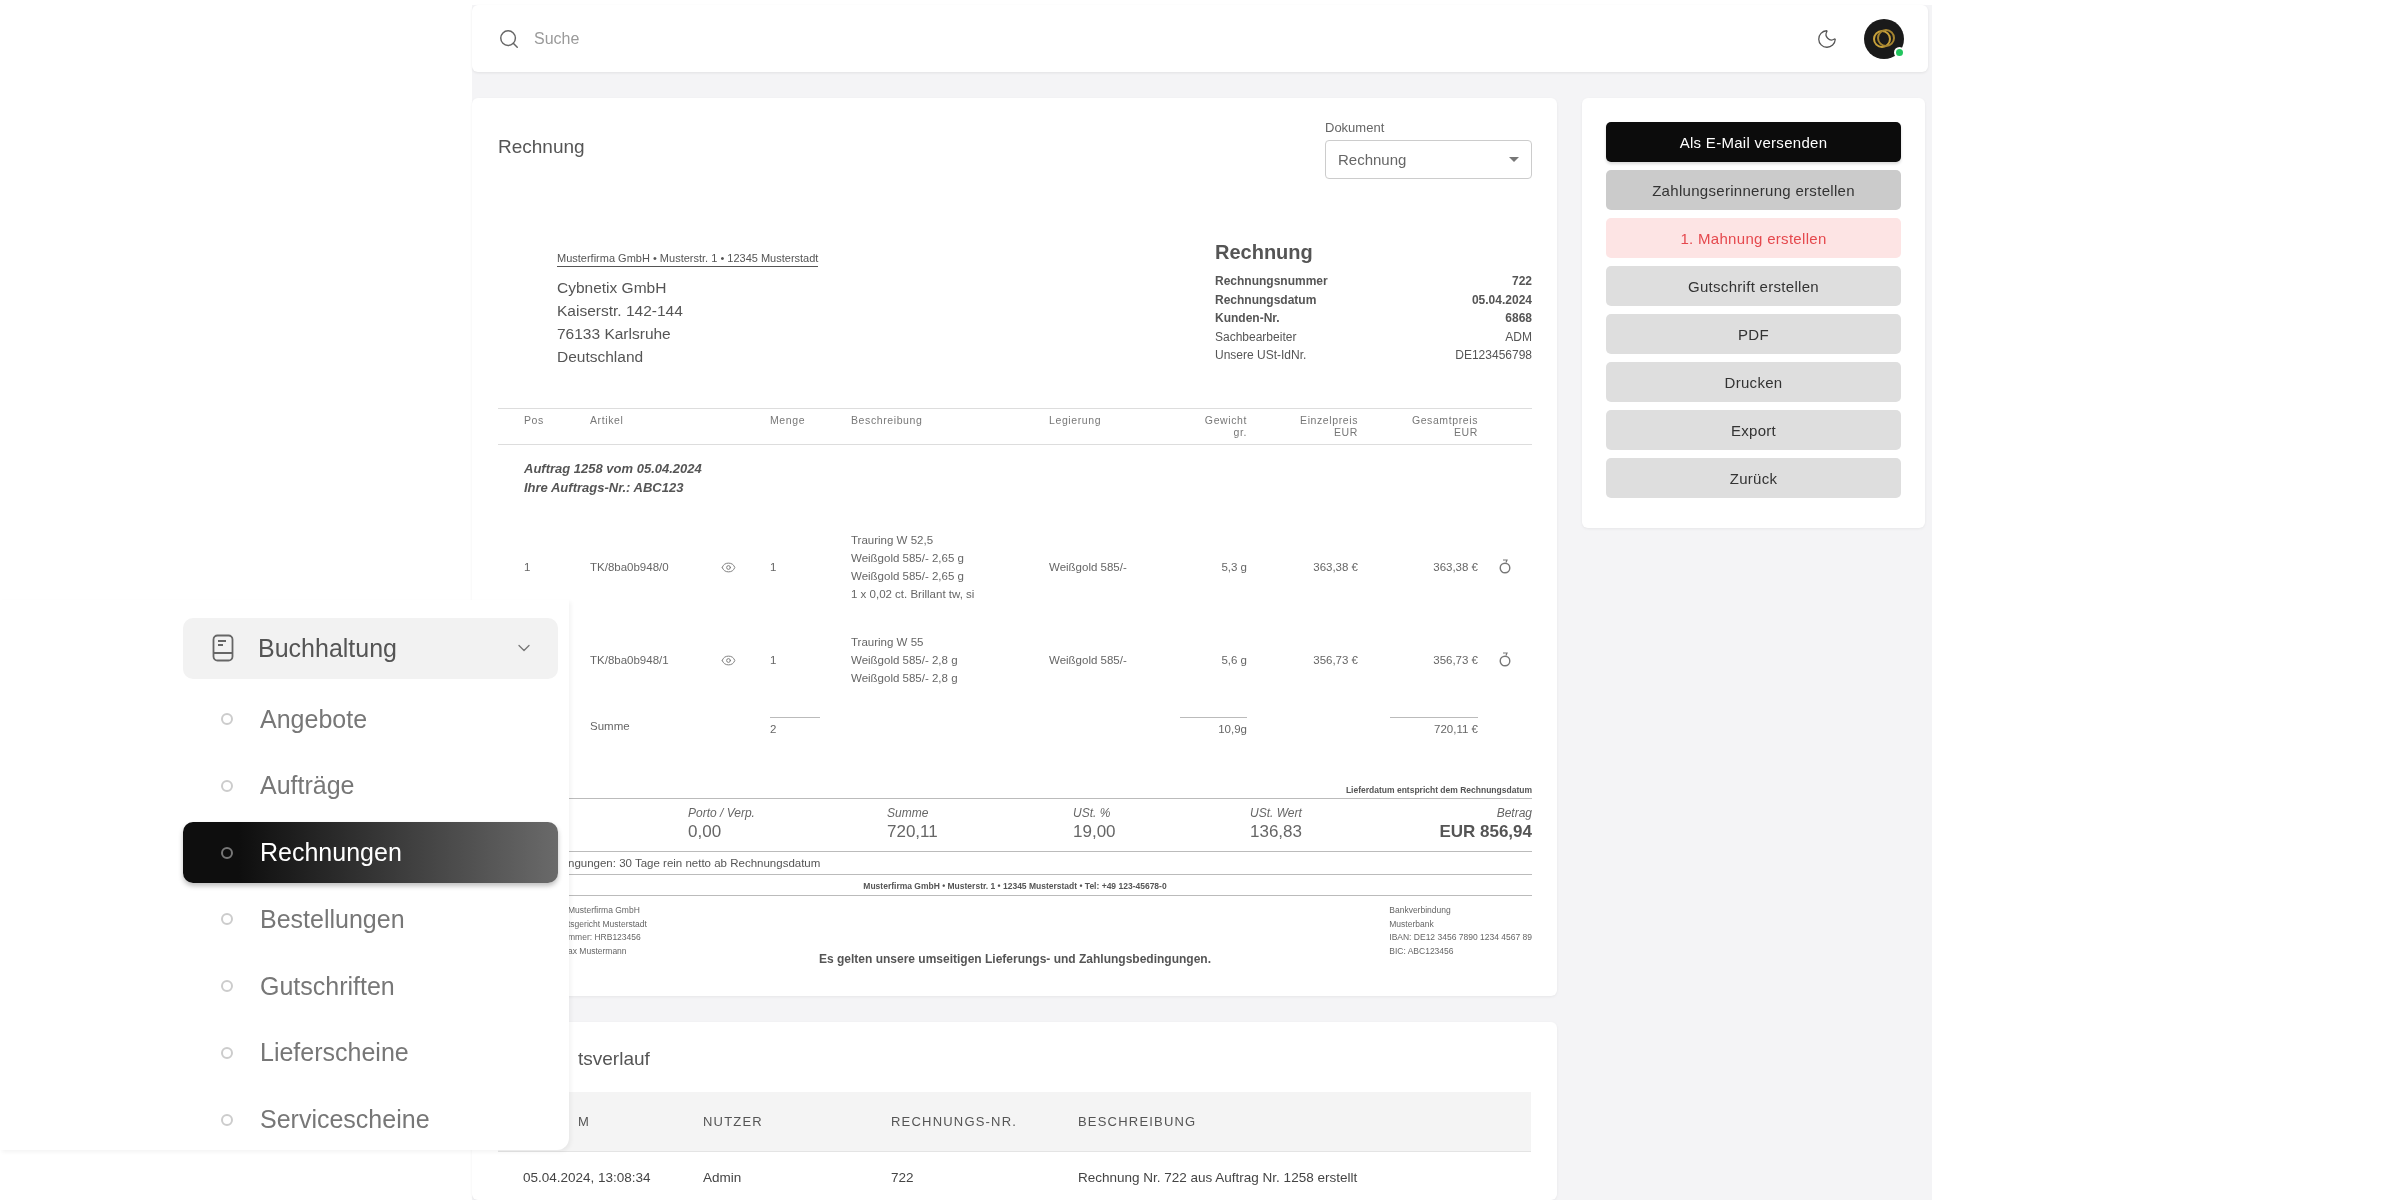 Image resolution: width=2400 pixels, height=1200 pixels. I want to click on action-button: Drucken, so click(1753, 382).